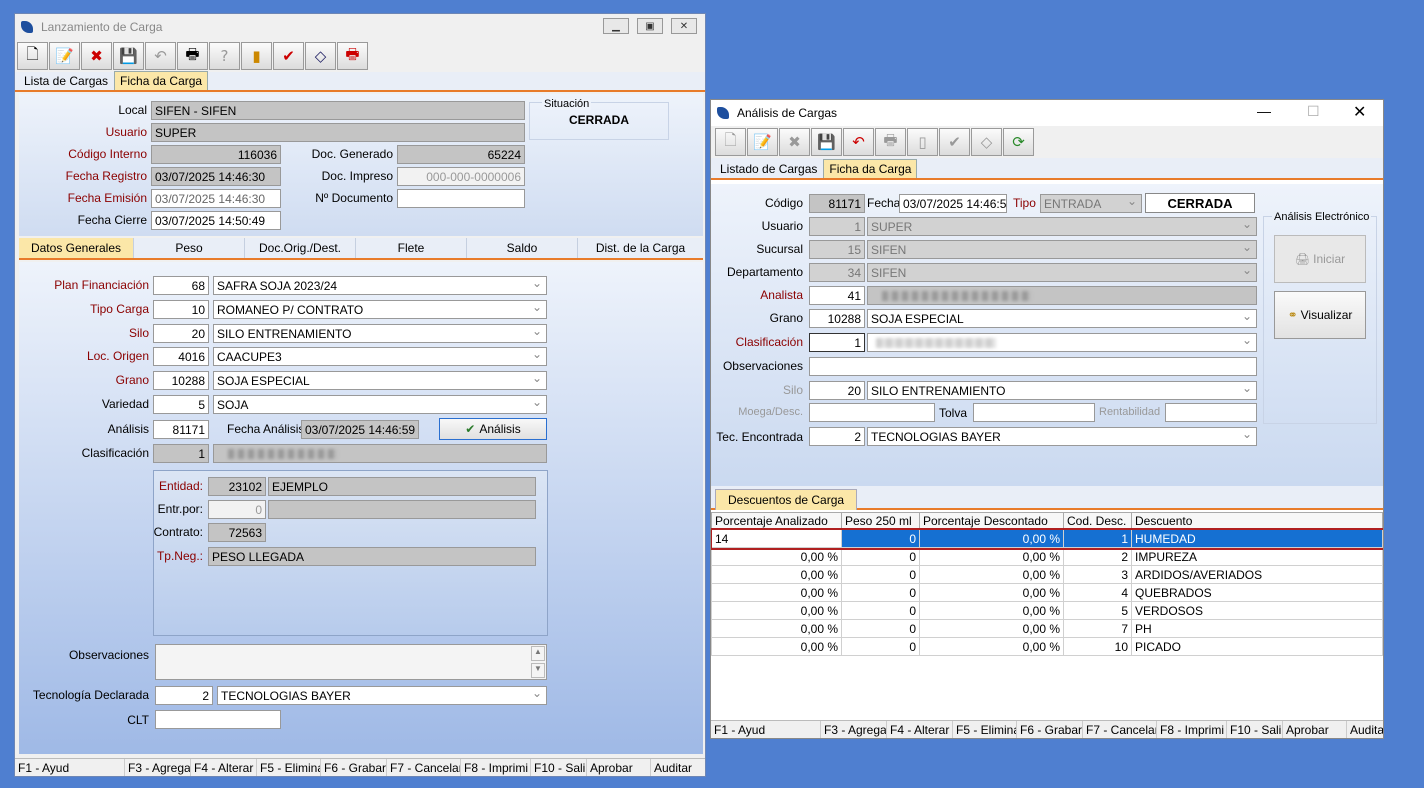  I want to click on cell-cod: 10, so click(1097, 646).